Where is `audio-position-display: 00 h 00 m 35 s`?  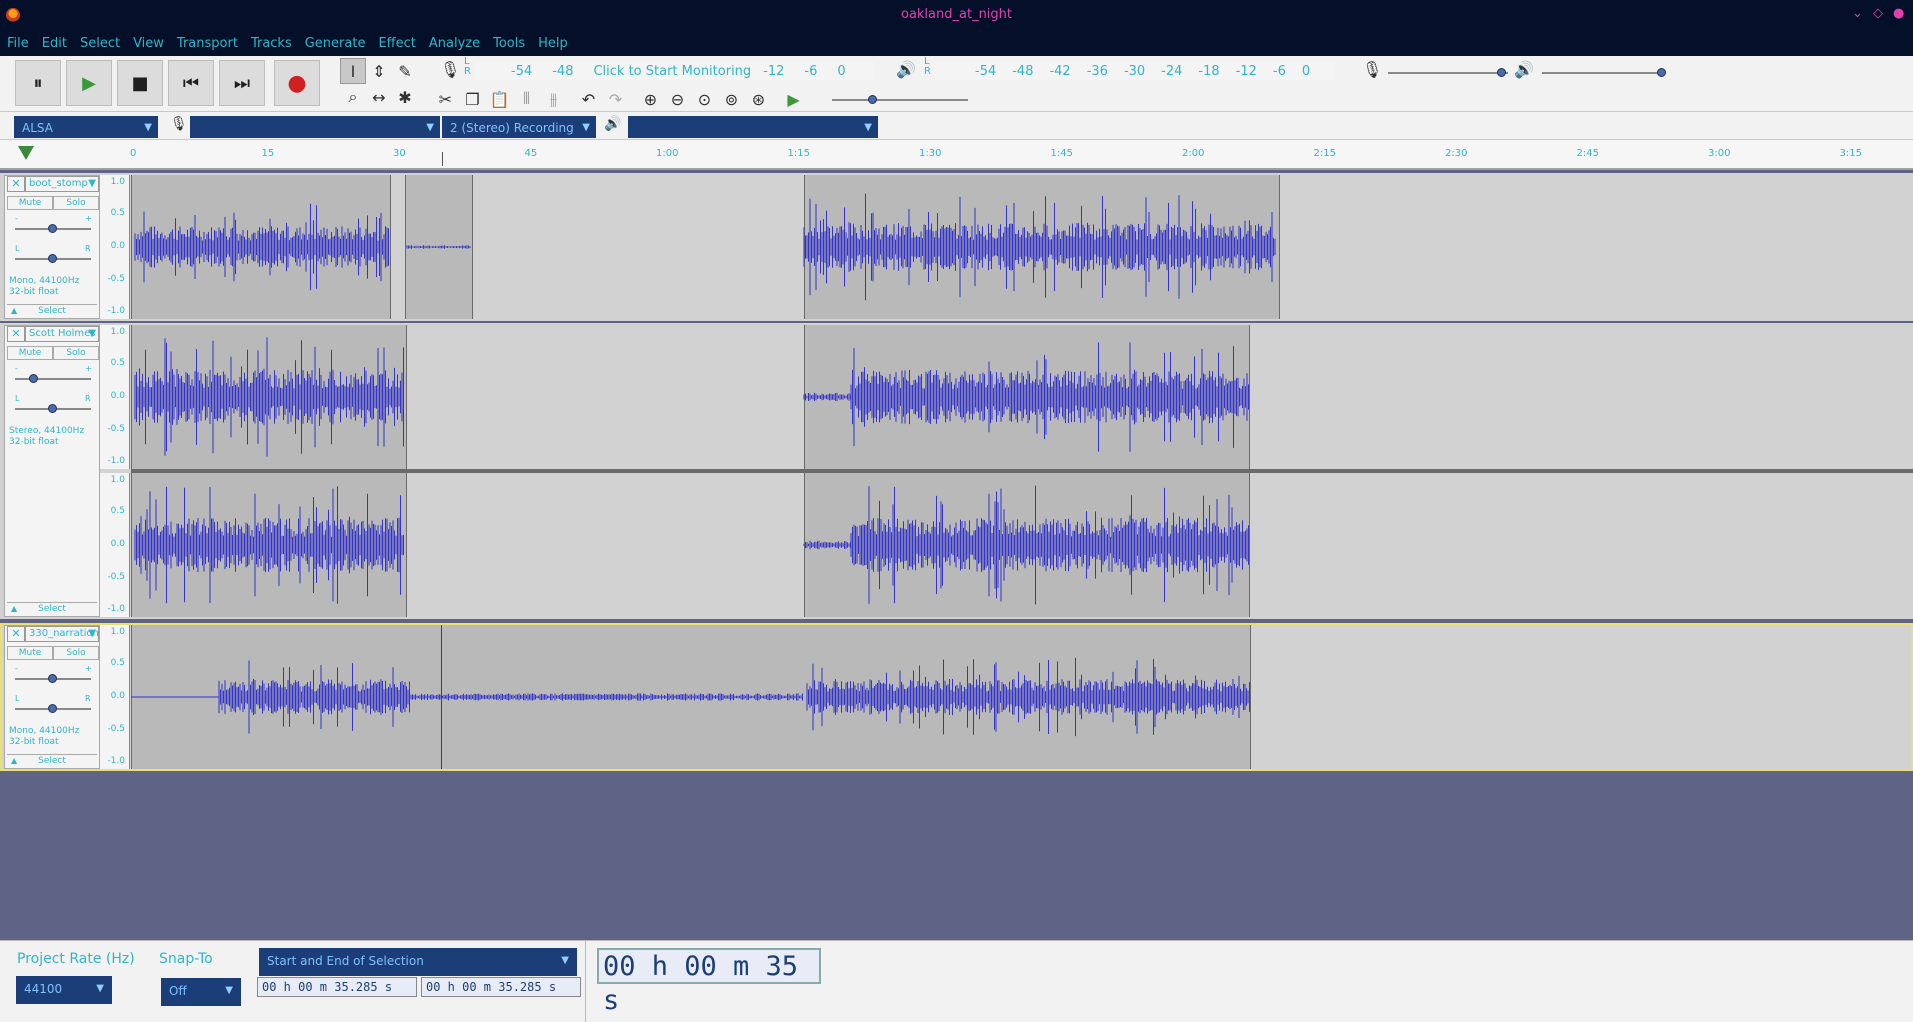 audio-position-display: 00 h 00 m 35 s is located at coordinates (709, 982).